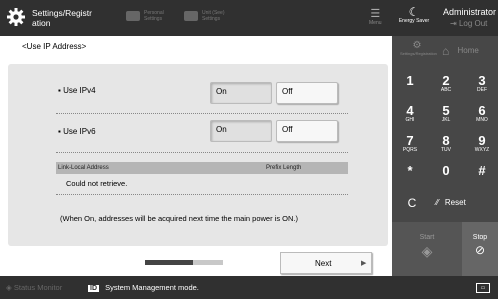  I want to click on menu-button: ☰ Menu, so click(375, 17).